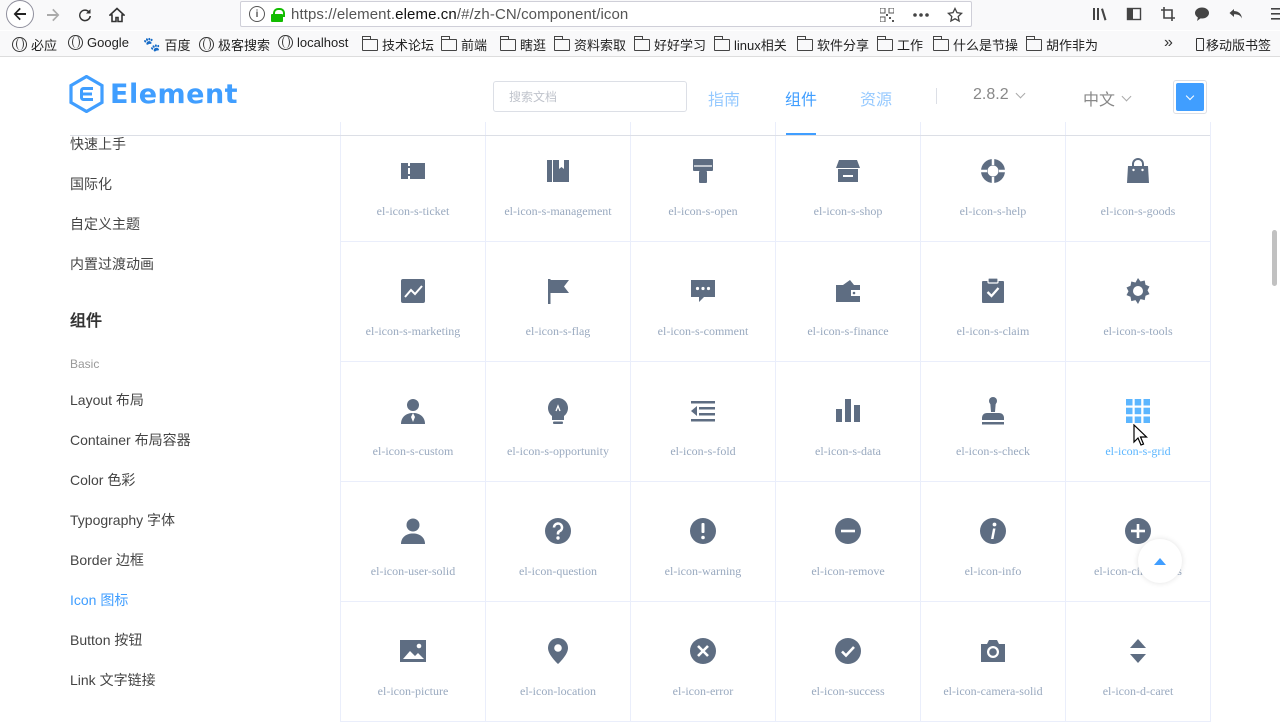 The width and height of the screenshot is (1280, 722). Describe the element at coordinates (413, 451) in the screenshot. I see `icon-label: el-icon-s-custom` at that location.